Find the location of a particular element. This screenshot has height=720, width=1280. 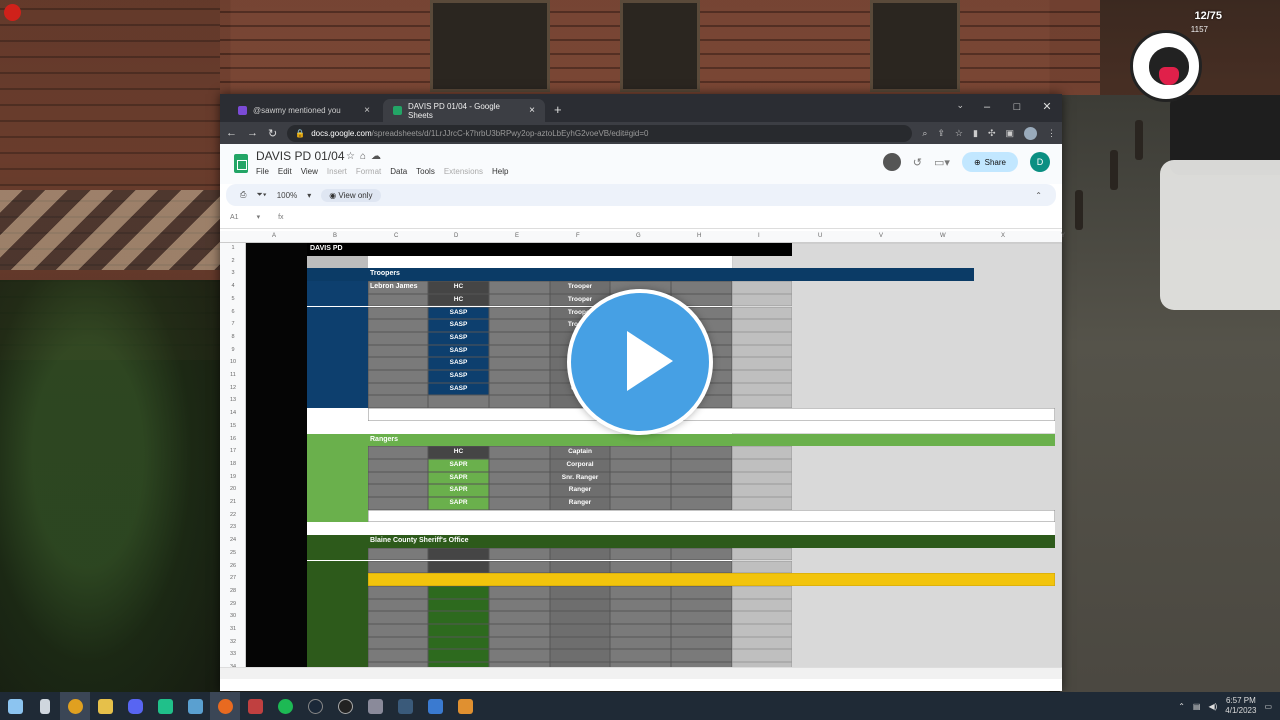

row-number: 5 is located at coordinates (233, 299).